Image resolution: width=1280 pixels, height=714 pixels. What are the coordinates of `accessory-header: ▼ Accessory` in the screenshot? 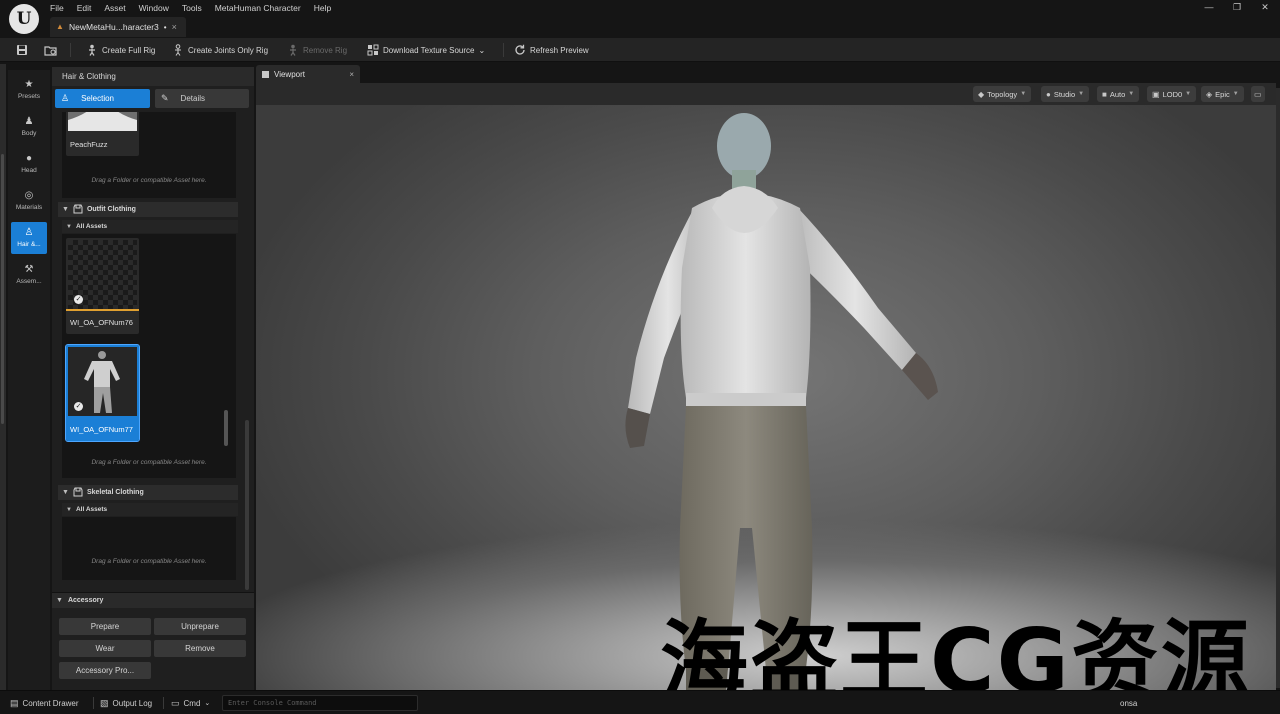 It's located at (153, 600).